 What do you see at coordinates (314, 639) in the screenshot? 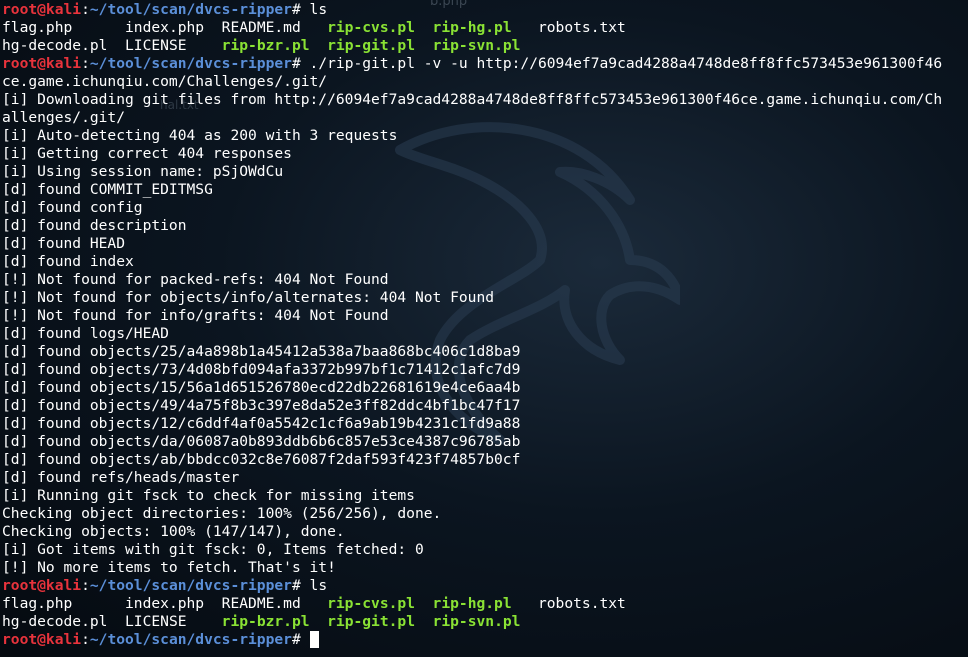
I see `text-cursor` at bounding box center [314, 639].